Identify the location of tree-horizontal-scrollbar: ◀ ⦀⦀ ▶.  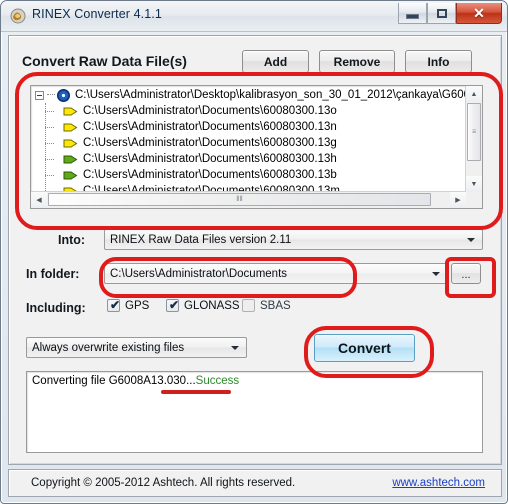
(248, 199).